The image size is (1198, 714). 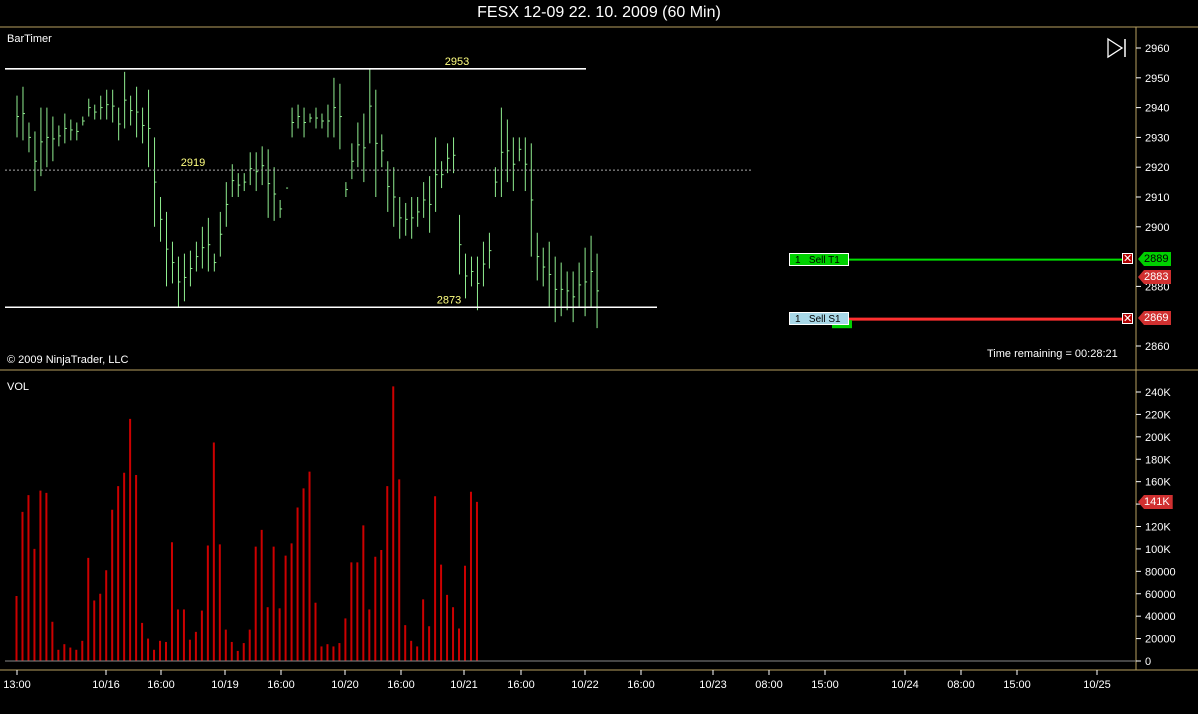 What do you see at coordinates (585, 685) in the screenshot?
I see `x-tick-label: 10/22` at bounding box center [585, 685].